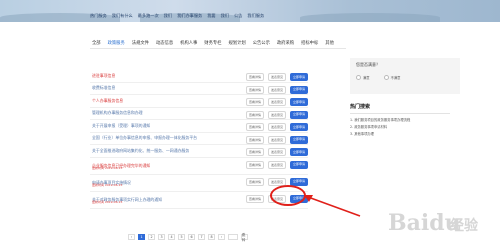  Describe the element at coordinates (391, 77) in the screenshot. I see `survey-option-unsatisfied: 不满意` at that location.